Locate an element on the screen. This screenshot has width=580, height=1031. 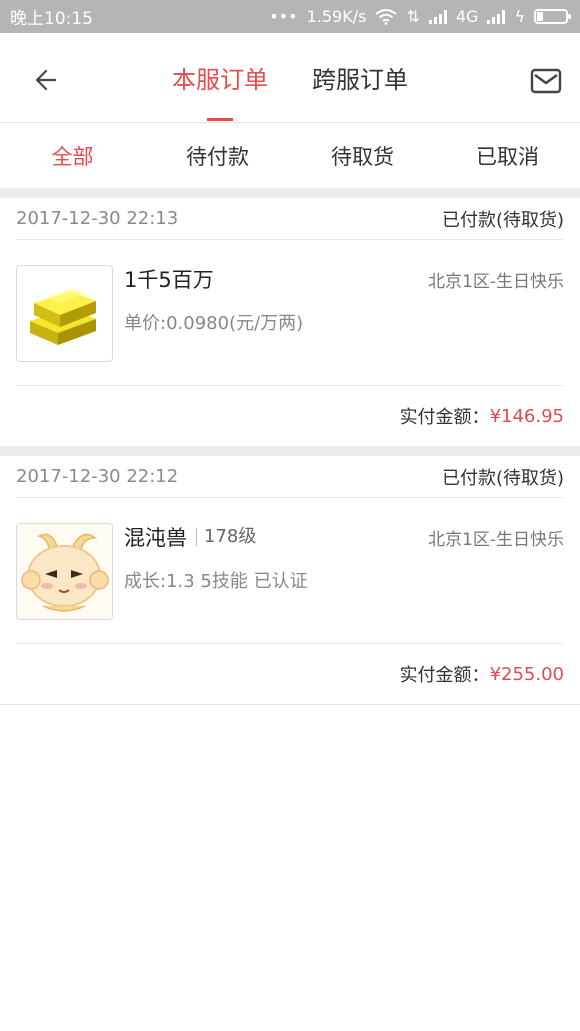
order-header: 2017-12-30 22:12 已付款(待取货) is located at coordinates (290, 477).